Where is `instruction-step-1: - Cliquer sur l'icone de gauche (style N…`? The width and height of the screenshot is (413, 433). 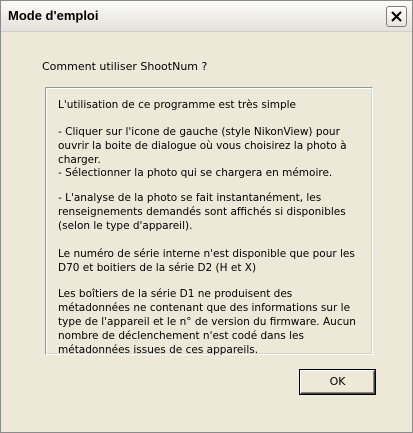
instruction-step-1: - Cliquer sur l'icone de gauche (style N… is located at coordinates (202, 146).